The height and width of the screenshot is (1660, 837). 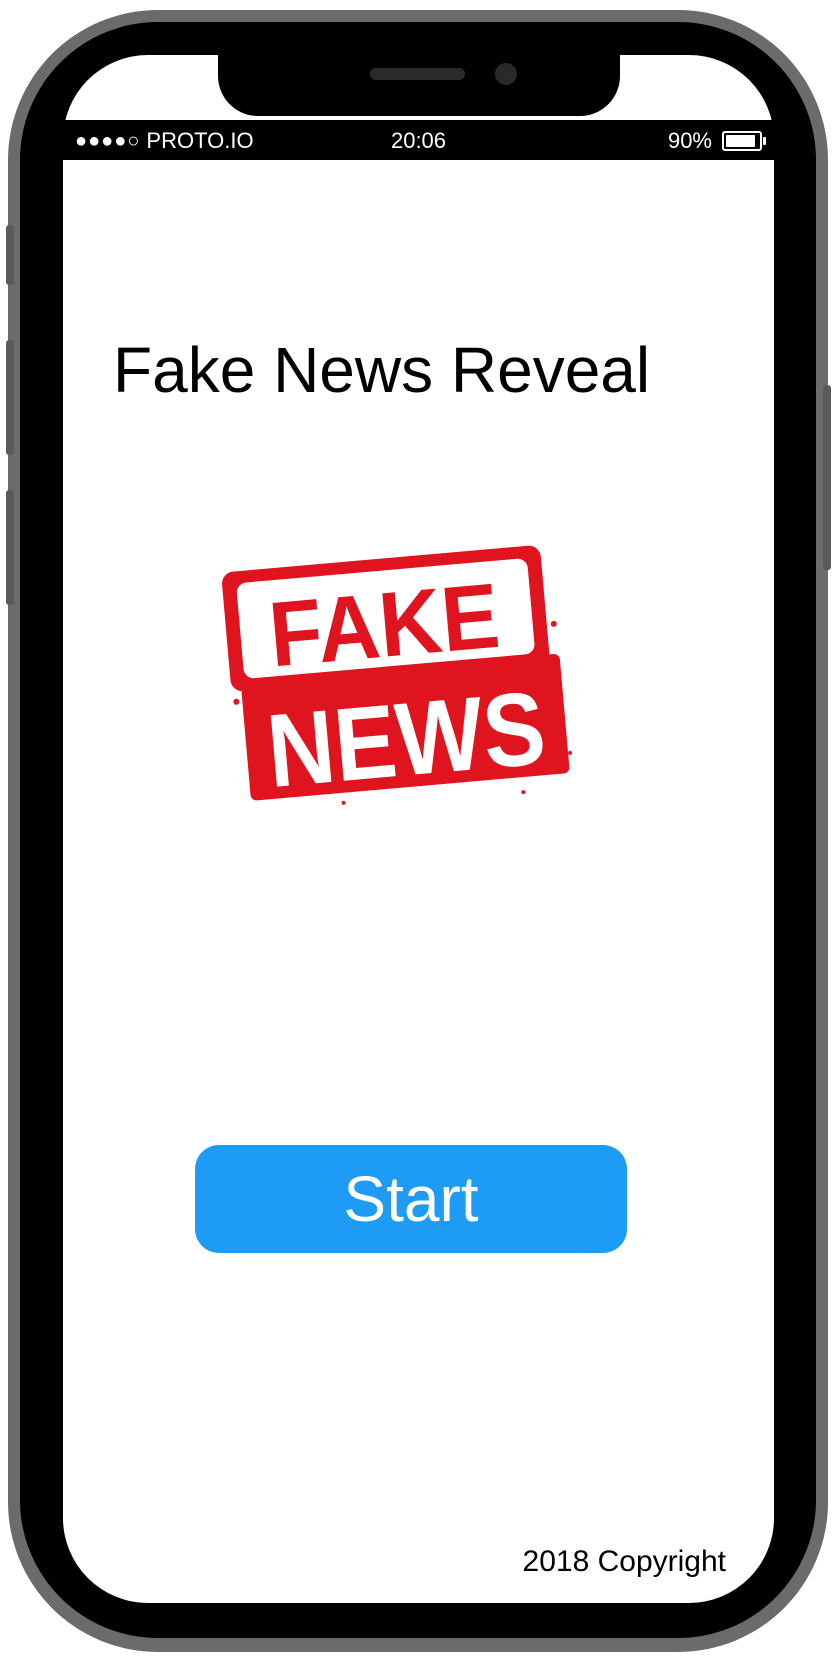 I want to click on battery-icon, so click(x=744, y=141).